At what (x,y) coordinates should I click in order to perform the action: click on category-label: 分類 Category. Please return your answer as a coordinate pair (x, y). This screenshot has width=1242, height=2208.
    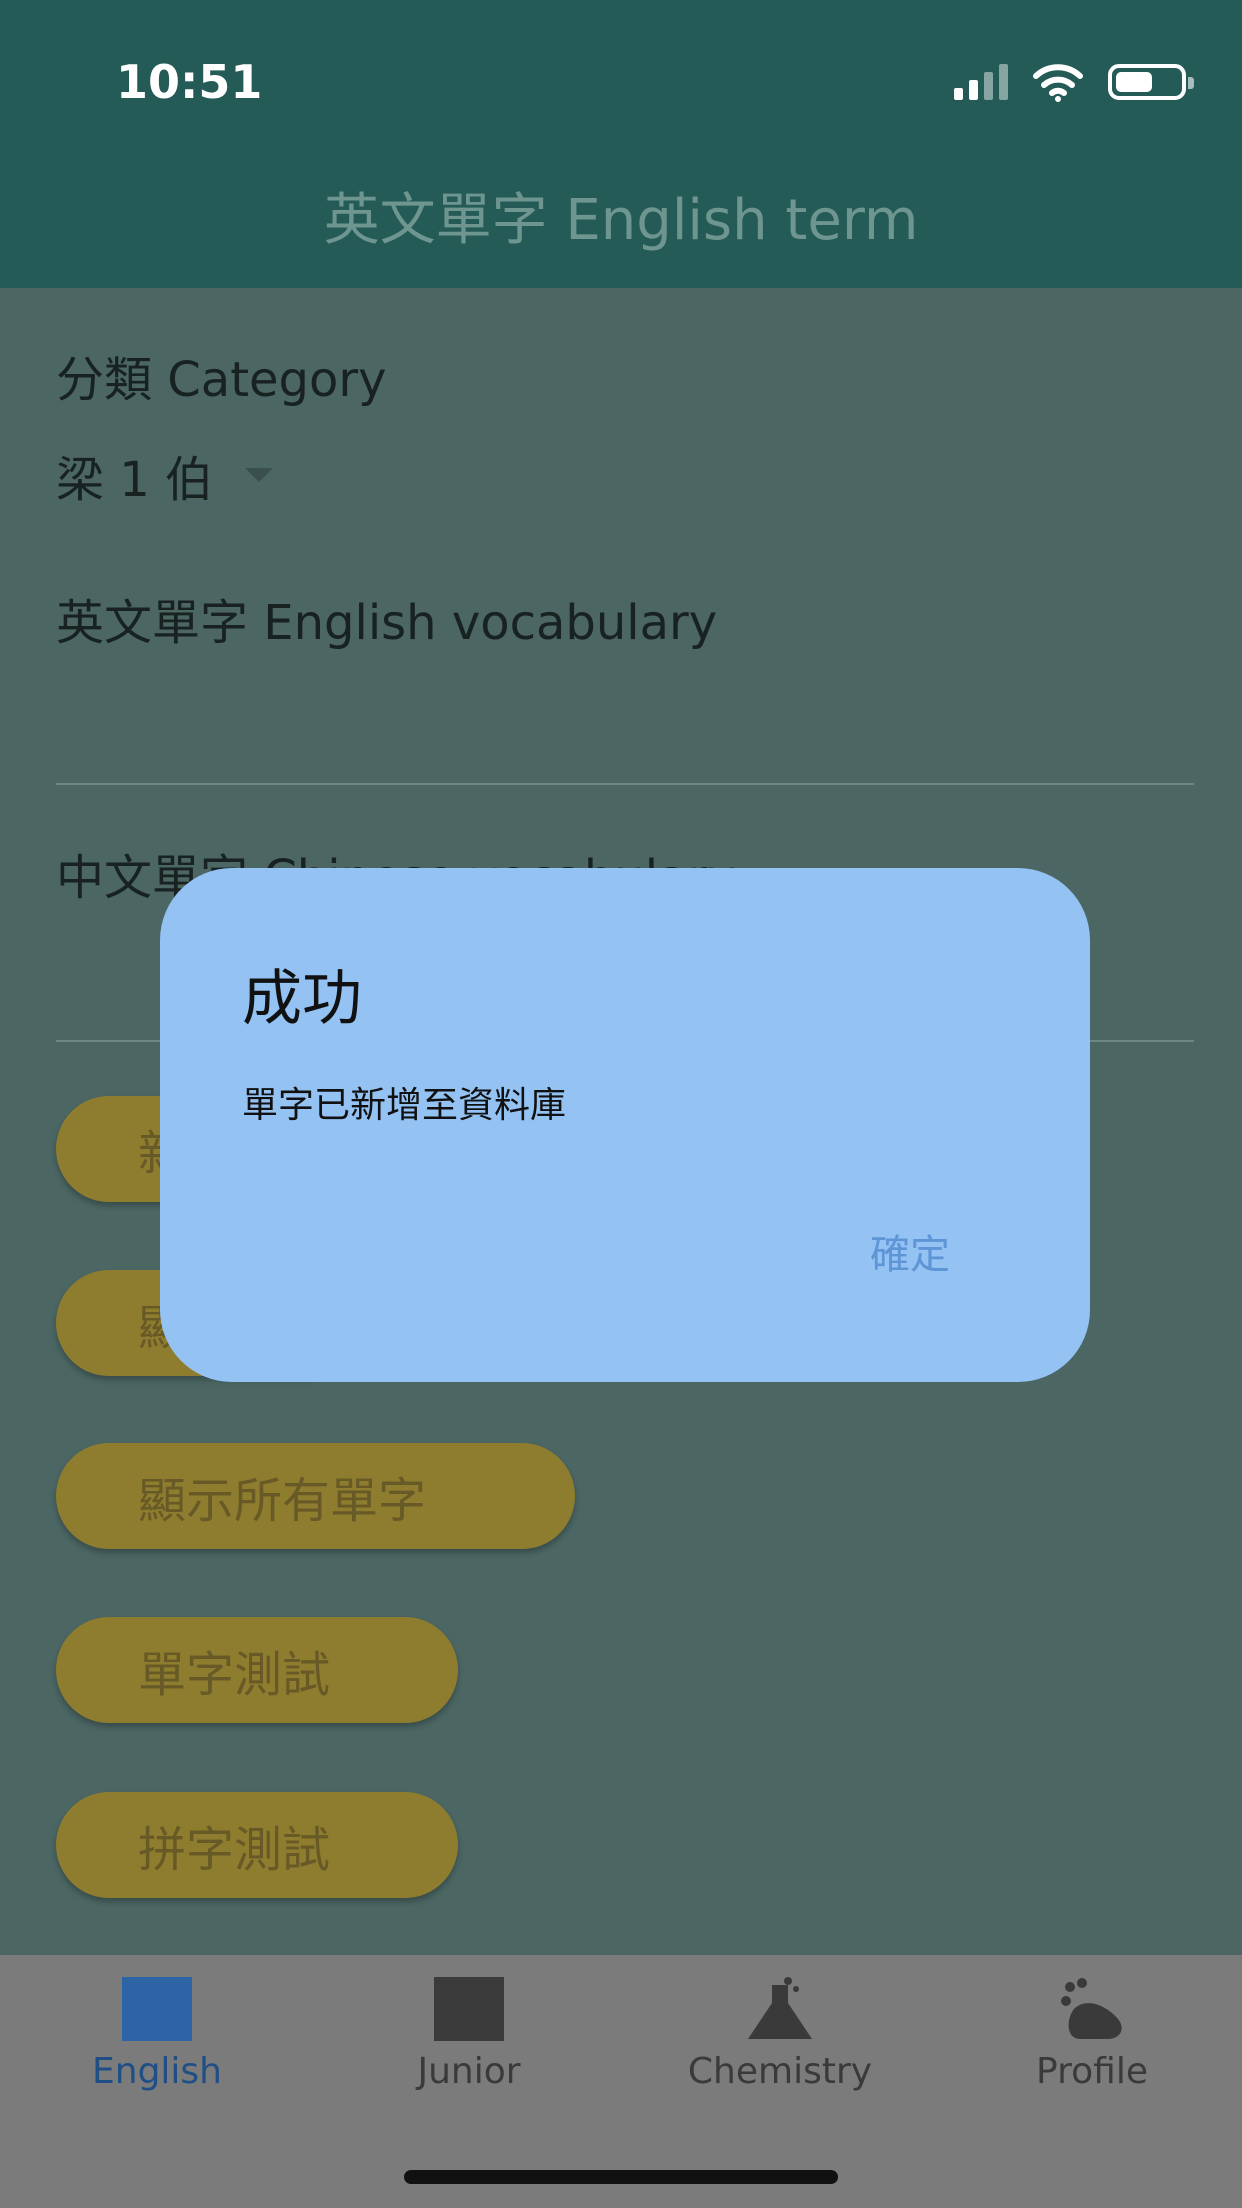
    Looking at the image, I should click on (221, 380).